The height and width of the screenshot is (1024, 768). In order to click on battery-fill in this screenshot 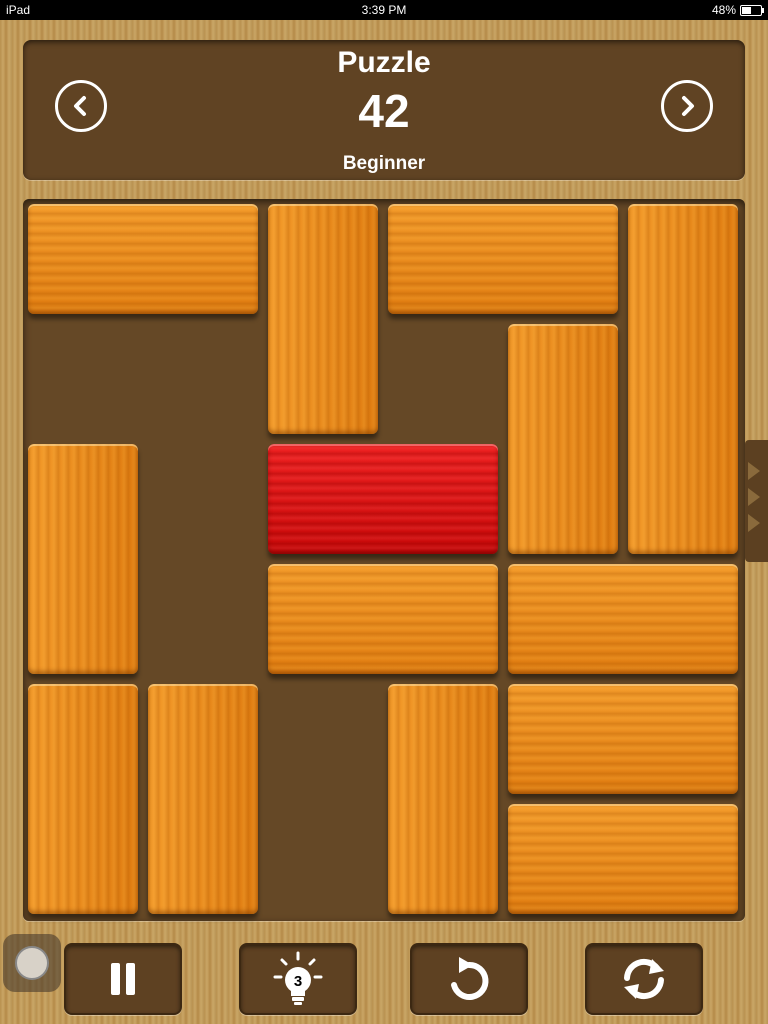, I will do `click(746, 10)`.